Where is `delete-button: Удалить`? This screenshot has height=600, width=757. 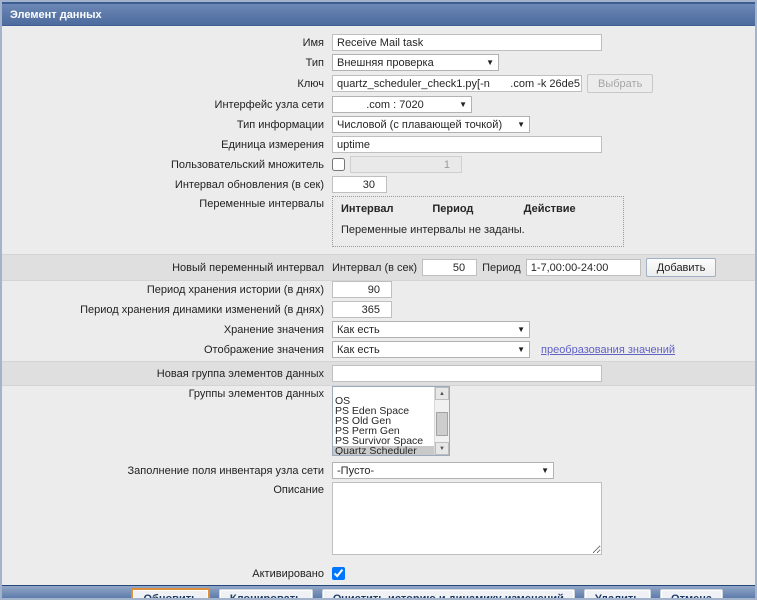 delete-button: Удалить is located at coordinates (617, 593).